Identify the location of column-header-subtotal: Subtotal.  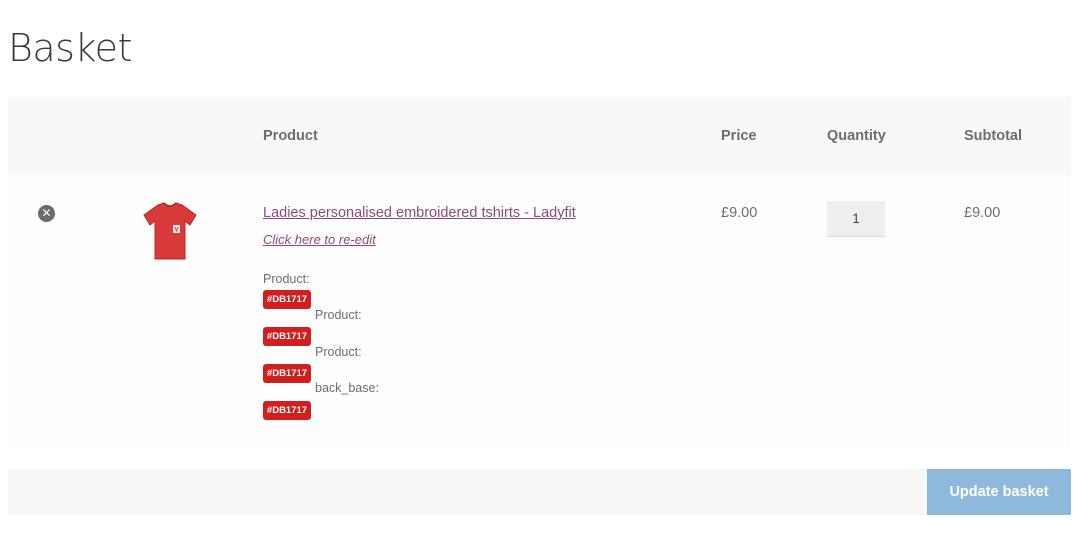
(993, 136).